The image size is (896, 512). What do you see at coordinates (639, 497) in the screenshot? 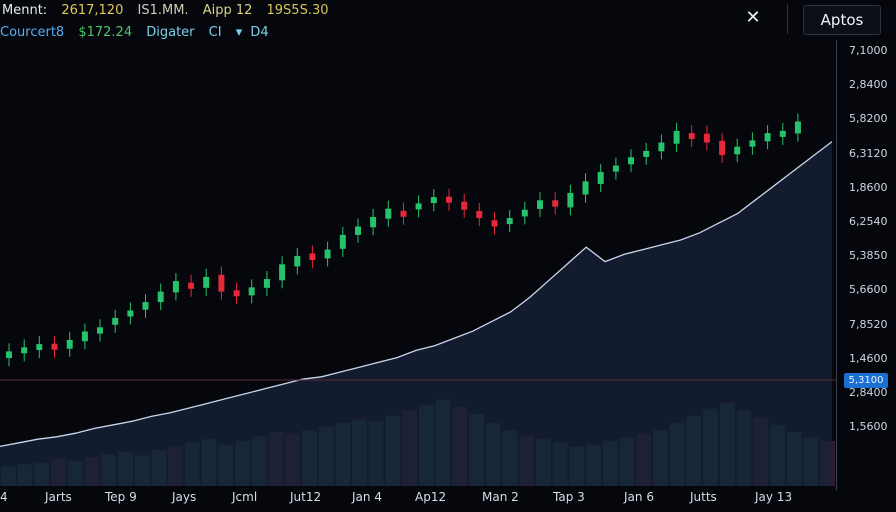
I see `time-axis-label: Jan 6` at bounding box center [639, 497].